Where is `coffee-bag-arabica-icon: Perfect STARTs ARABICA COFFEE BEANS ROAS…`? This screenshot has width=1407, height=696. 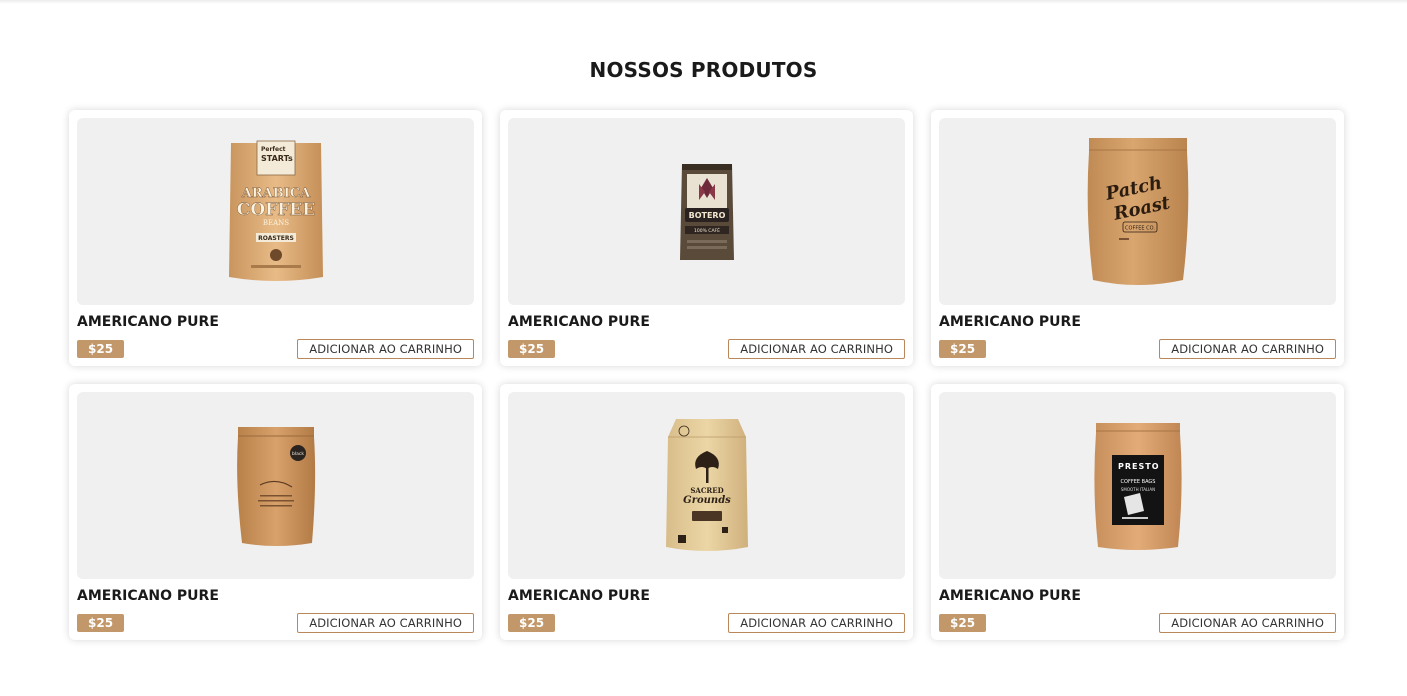
coffee-bag-arabica-icon: Perfect STARTs ARABICA COFFEE BEANS ROAS… is located at coordinates (275, 210).